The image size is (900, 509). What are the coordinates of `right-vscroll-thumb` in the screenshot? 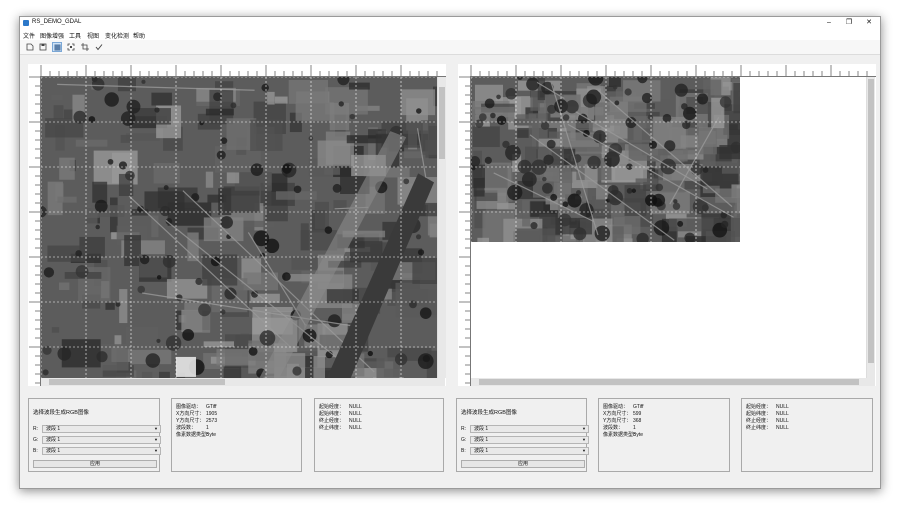 It's located at (871, 221).